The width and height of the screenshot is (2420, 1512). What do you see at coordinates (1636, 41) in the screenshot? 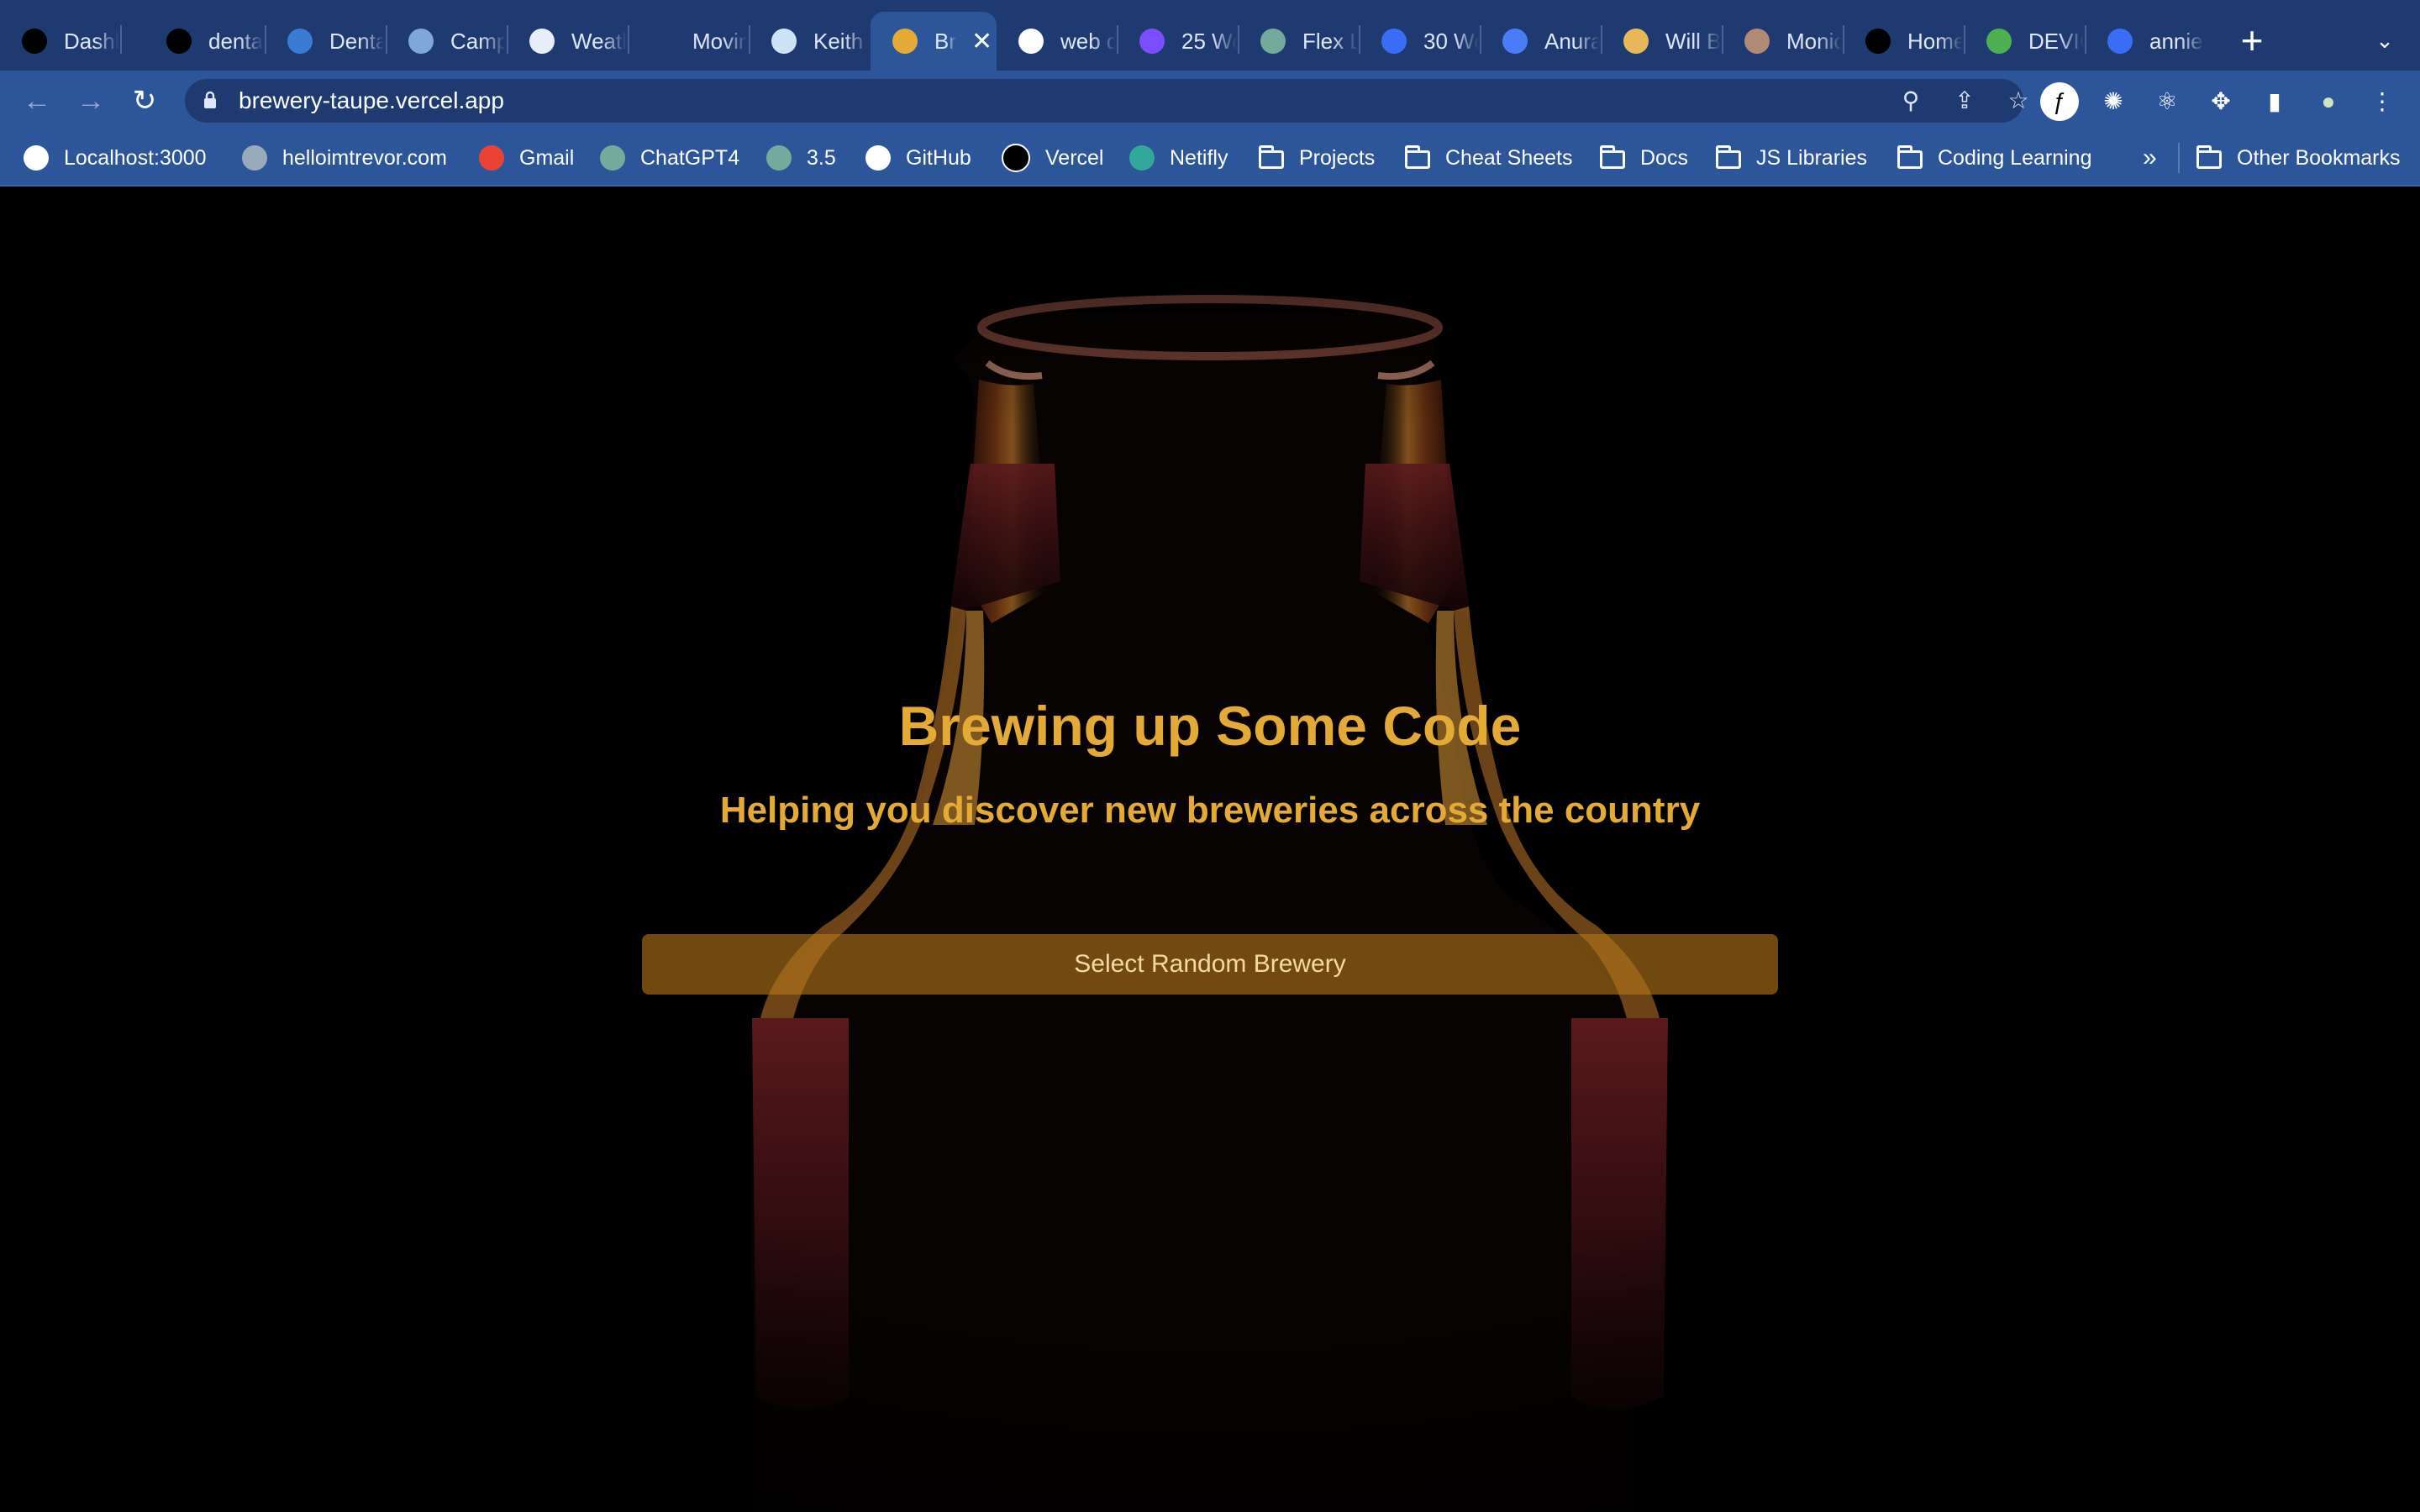
I see `coin-icon` at bounding box center [1636, 41].